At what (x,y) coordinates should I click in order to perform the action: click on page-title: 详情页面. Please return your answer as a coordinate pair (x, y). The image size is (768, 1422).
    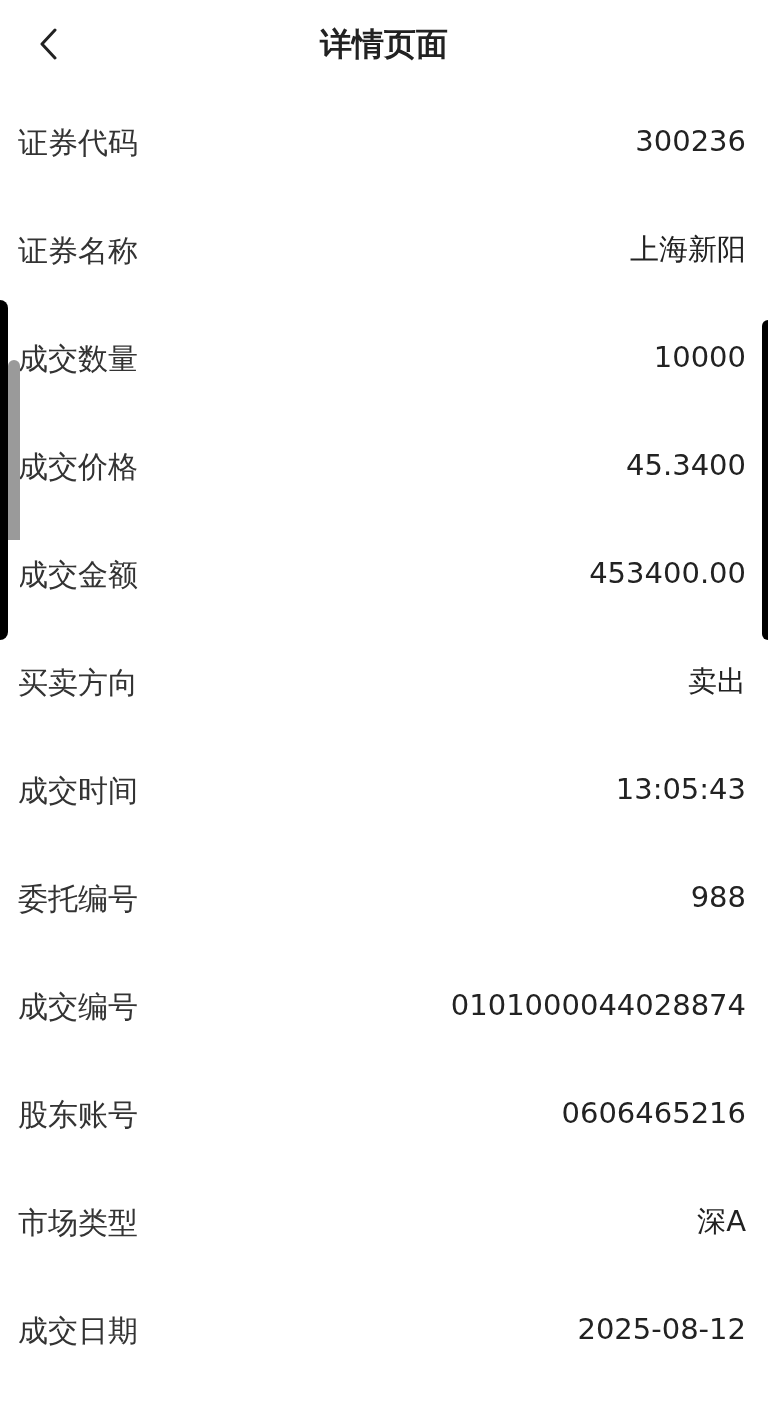
    Looking at the image, I should click on (384, 44).